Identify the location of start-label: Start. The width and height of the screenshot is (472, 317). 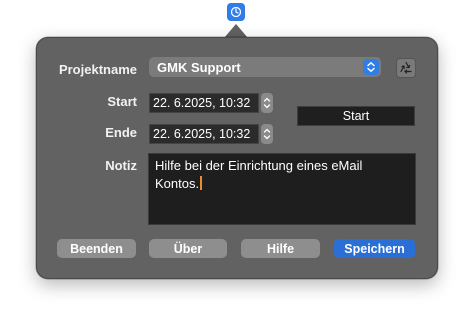
(122, 101).